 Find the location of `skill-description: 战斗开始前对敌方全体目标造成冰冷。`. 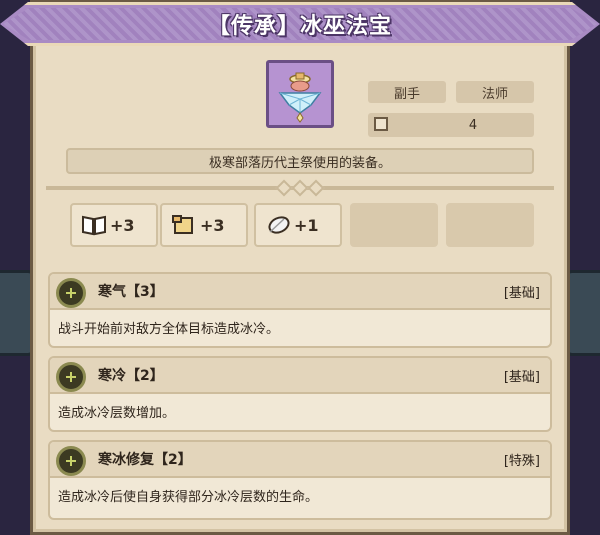

skill-description: 战斗开始前对敌方全体目标造成冰冷。 is located at coordinates (169, 329).